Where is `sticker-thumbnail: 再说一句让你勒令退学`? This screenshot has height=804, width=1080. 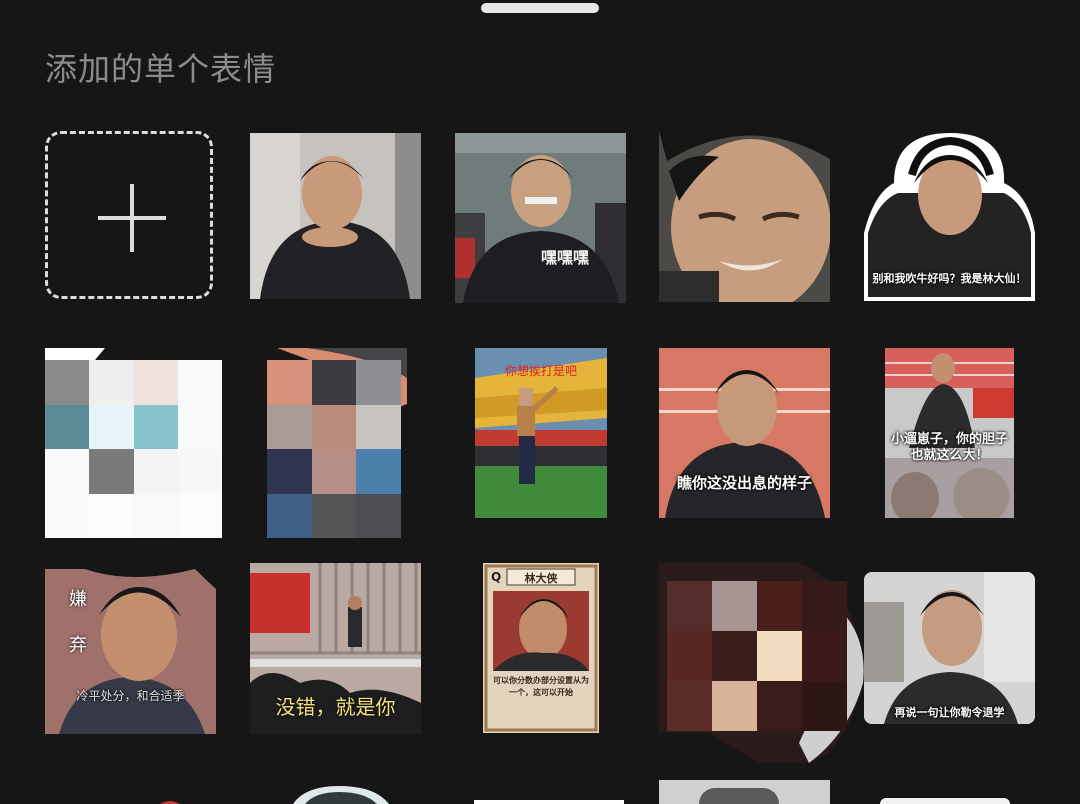
sticker-thumbnail: 再说一句让你勒令退学 is located at coordinates (949, 648).